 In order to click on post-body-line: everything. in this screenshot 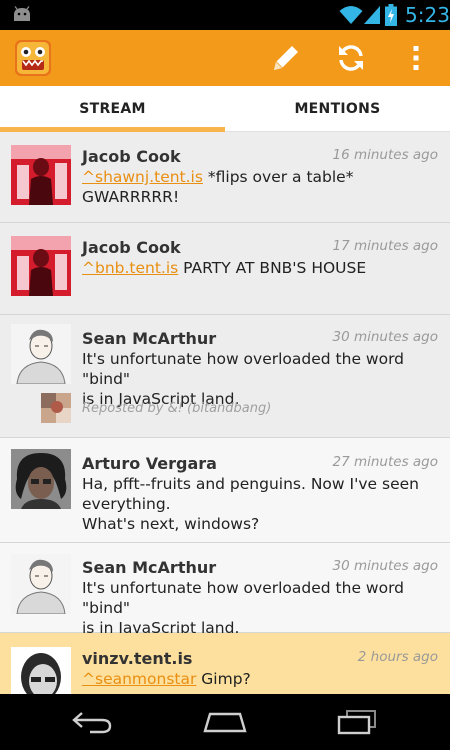, I will do `click(126, 504)`.